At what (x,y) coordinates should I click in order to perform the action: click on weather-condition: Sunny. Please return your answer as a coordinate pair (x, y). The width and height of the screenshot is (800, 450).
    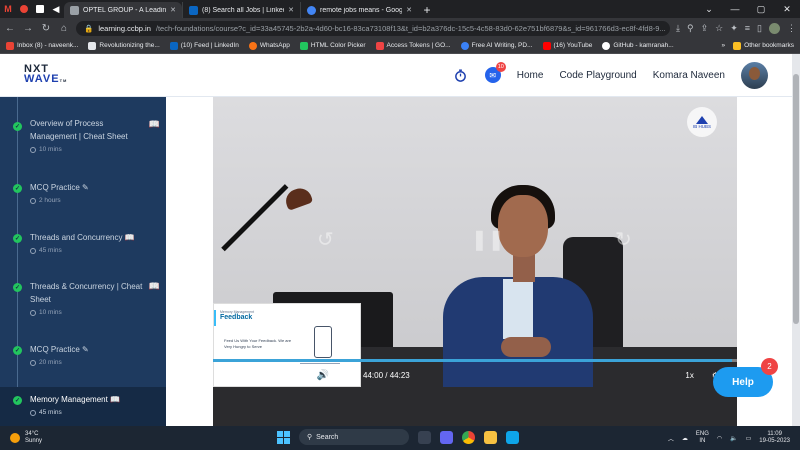
    Looking at the image, I should click on (34, 441).